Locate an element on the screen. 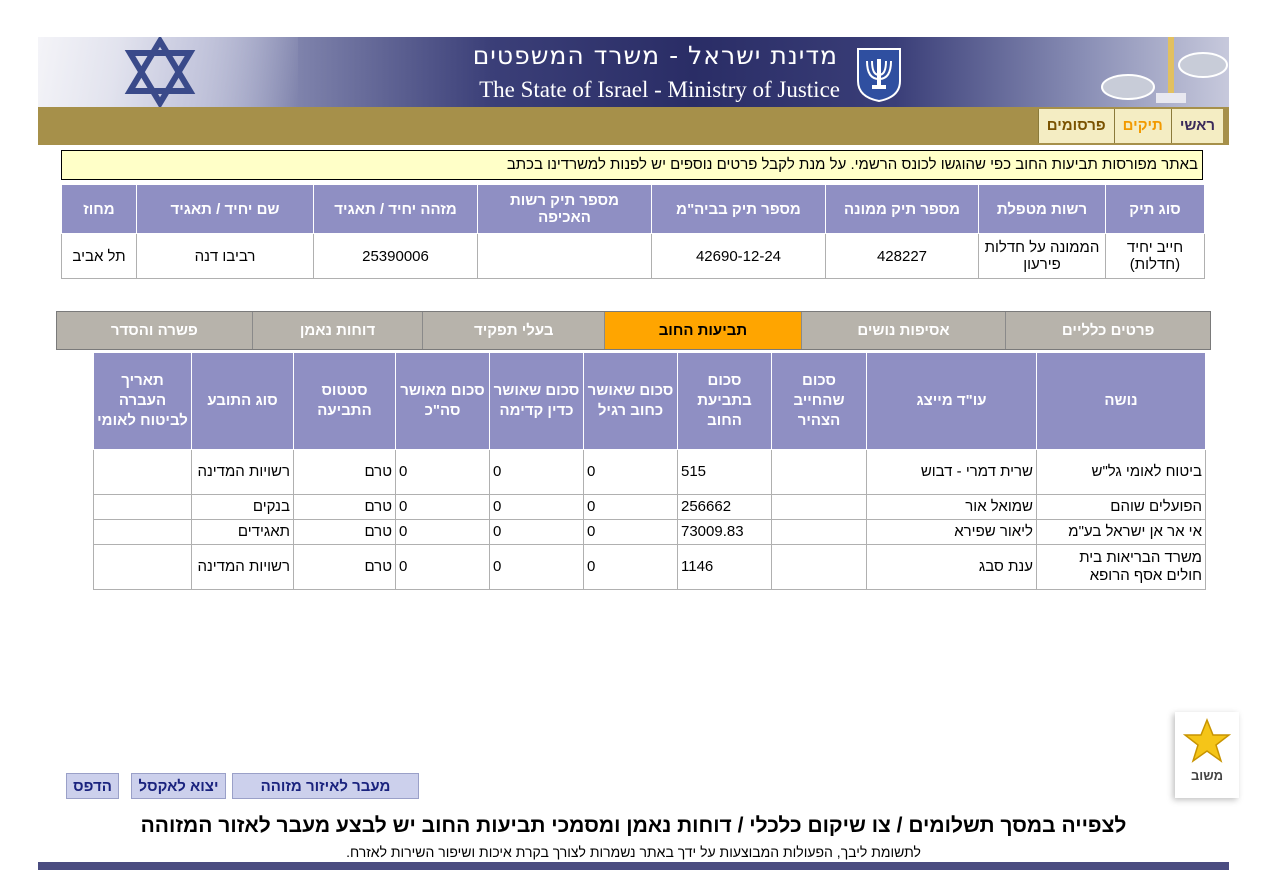 The image size is (1274, 870). nav-publications: פרסומים is located at coordinates (1075, 126).